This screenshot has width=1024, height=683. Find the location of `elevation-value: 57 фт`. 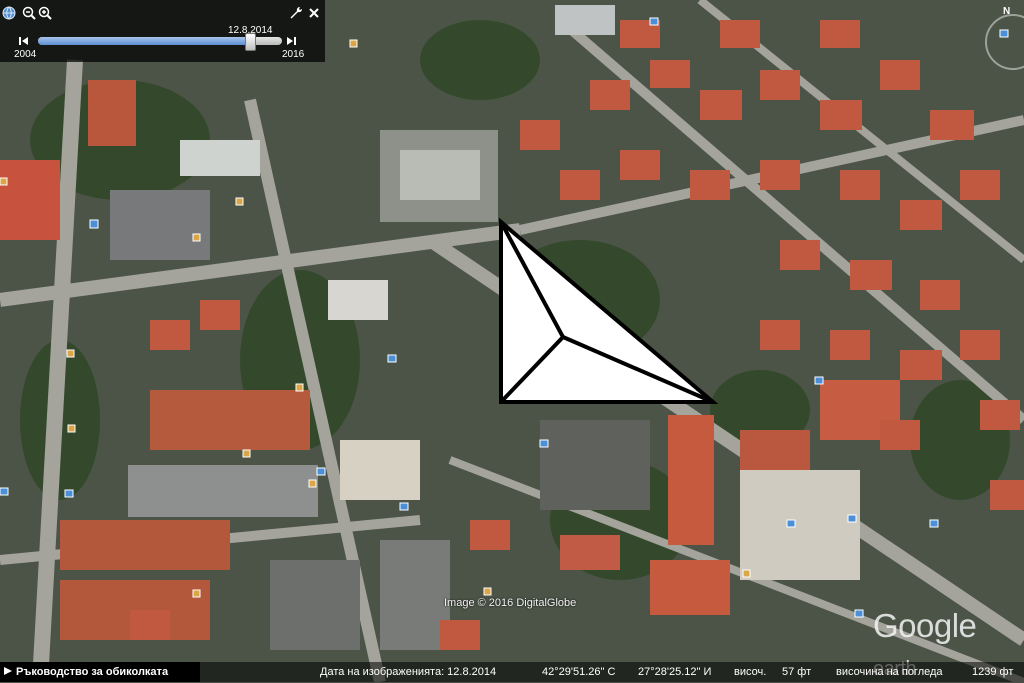

elevation-value: 57 фт is located at coordinates (797, 672).